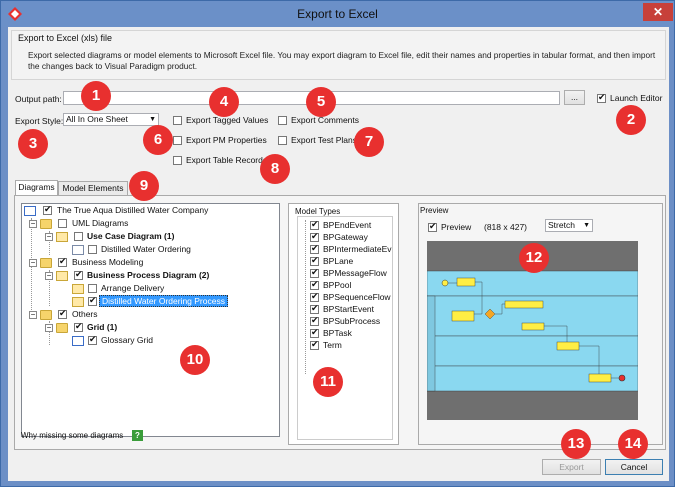 This screenshot has width=675, height=487. I want to click on annotation-badge-8: 8, so click(275, 169).